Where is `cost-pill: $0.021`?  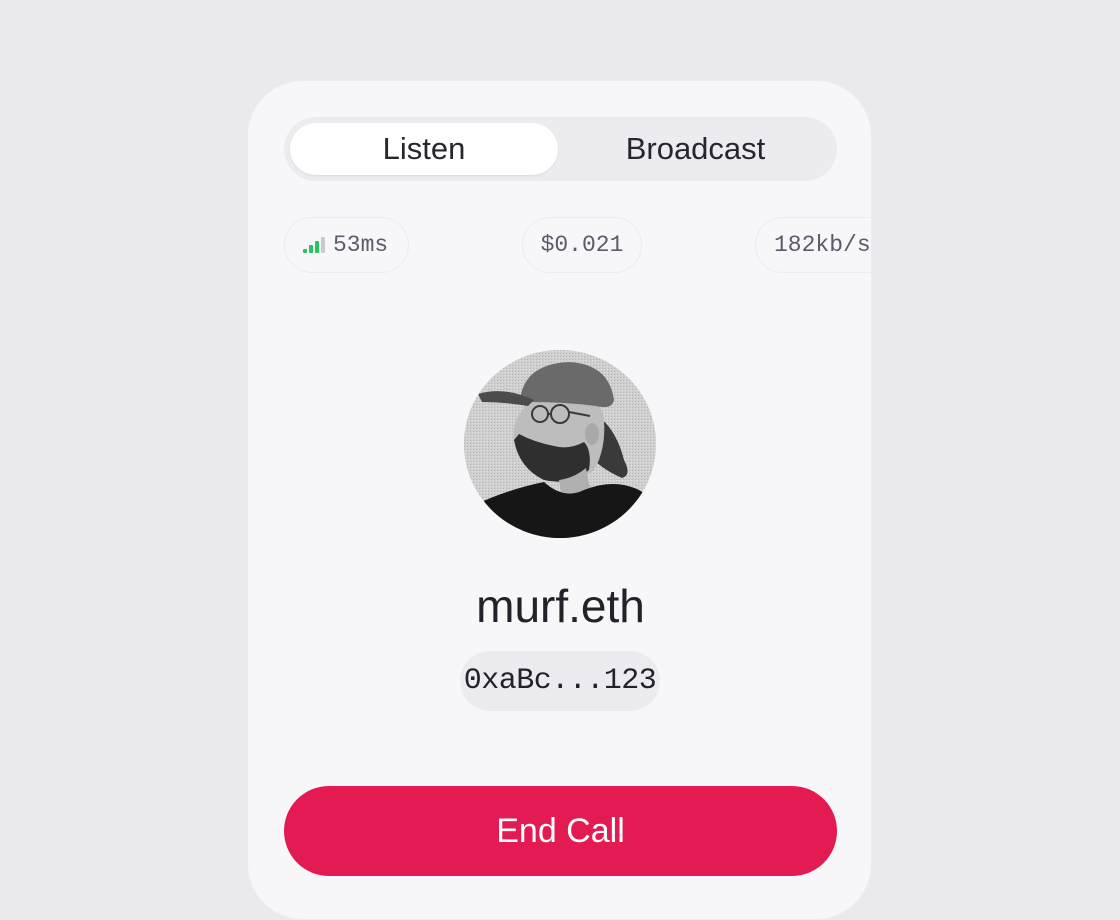
cost-pill: $0.021 is located at coordinates (582, 245).